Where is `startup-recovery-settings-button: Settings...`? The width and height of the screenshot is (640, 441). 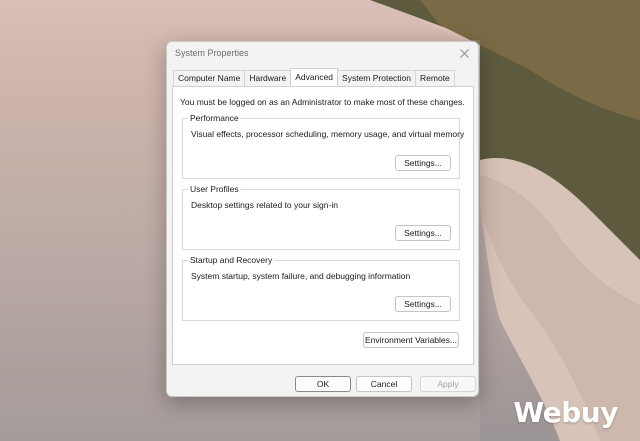 startup-recovery-settings-button: Settings... is located at coordinates (423, 304).